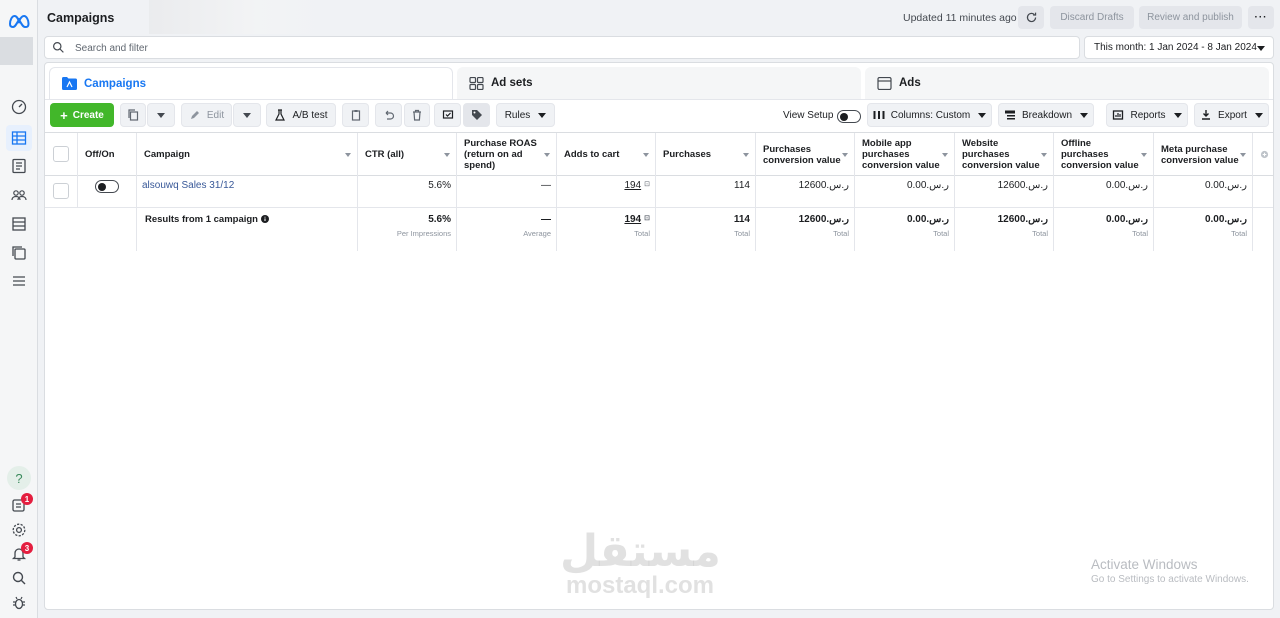 Image resolution: width=1280 pixels, height=618 pixels. I want to click on discard-drafts-button: Discard Drafts, so click(1092, 17).